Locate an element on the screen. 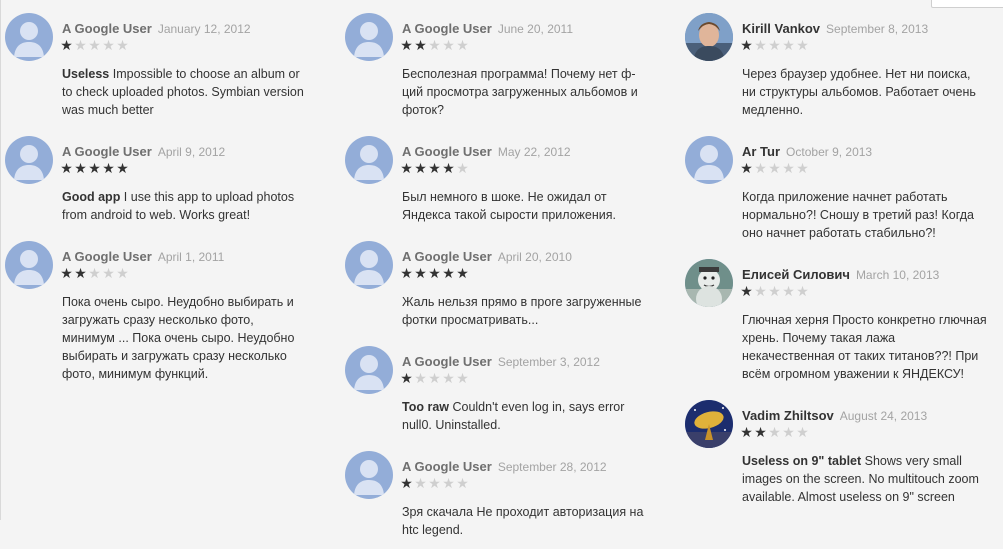  review-date: April 1, 2011 is located at coordinates (191, 257).